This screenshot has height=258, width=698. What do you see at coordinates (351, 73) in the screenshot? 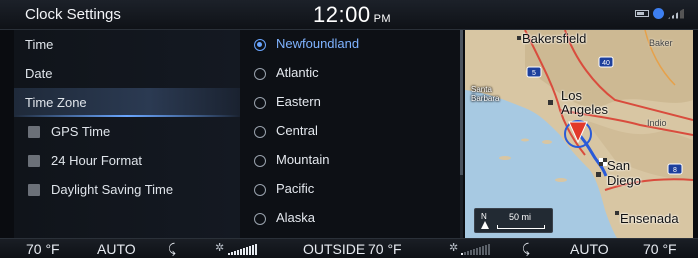
I see `time-zone-option-atlantic: Atlantic` at bounding box center [351, 73].